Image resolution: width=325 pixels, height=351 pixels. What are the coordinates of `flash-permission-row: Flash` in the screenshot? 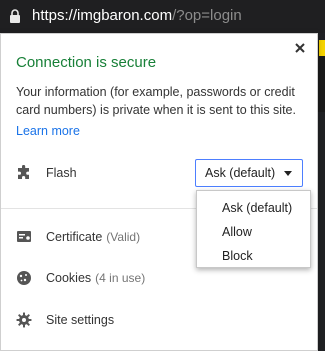 It's located at (46, 173).